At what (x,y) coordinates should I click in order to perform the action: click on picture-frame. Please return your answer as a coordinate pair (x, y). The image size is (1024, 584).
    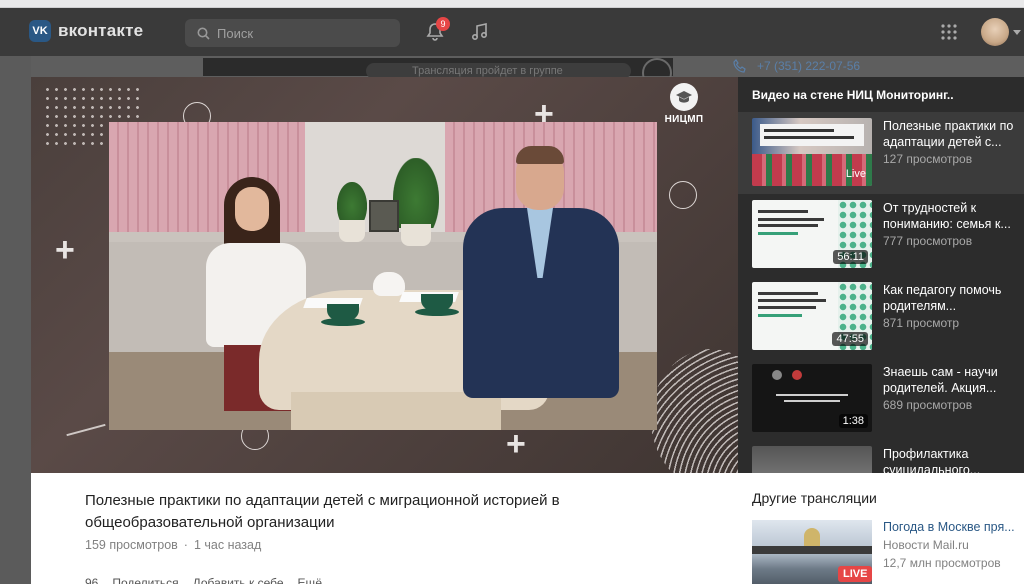
    Looking at the image, I should click on (384, 216).